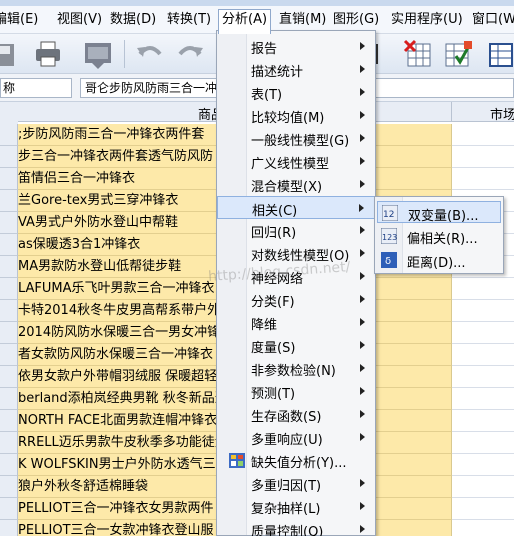  I want to click on menu-item-label: 复杂抽样(L), so click(286, 509).